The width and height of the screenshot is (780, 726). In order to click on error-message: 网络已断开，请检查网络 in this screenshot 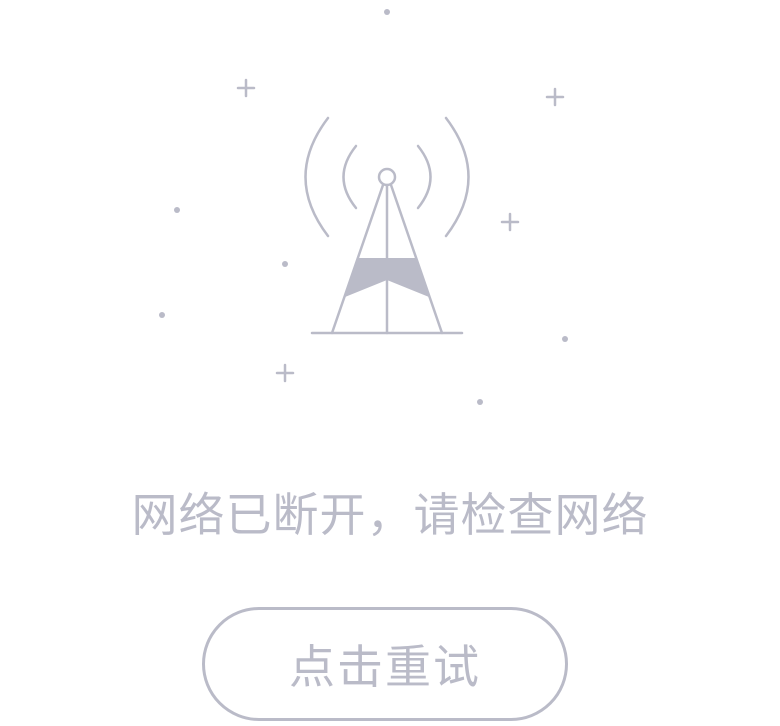, I will do `click(390, 515)`.